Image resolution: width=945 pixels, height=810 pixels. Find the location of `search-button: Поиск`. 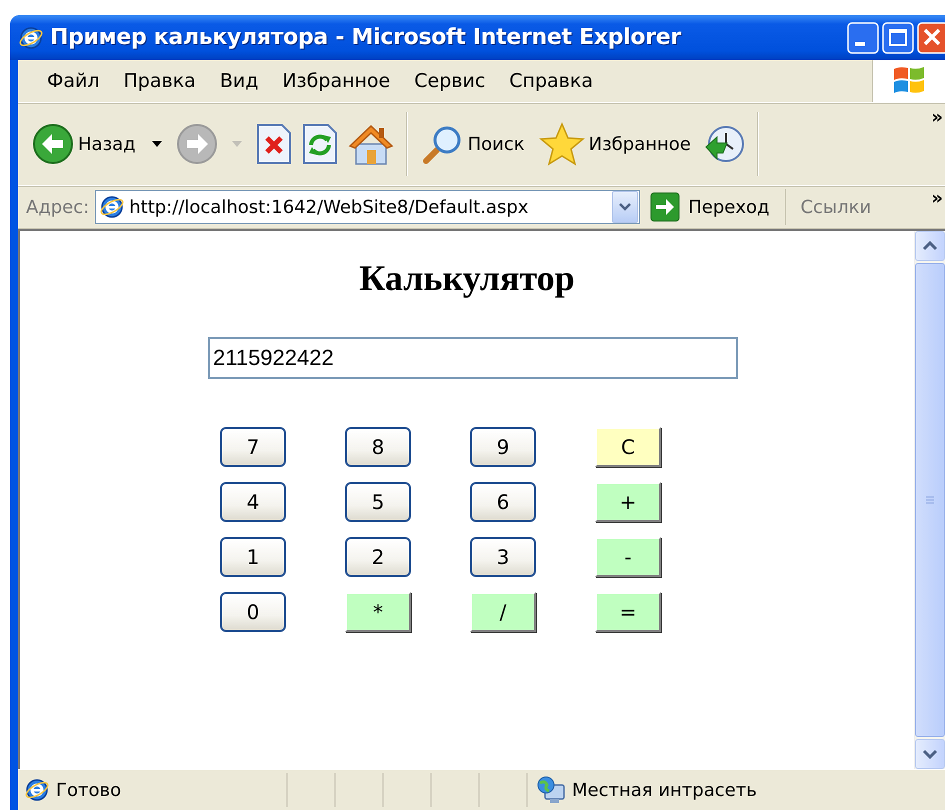

search-button: Поиск is located at coordinates (473, 144).